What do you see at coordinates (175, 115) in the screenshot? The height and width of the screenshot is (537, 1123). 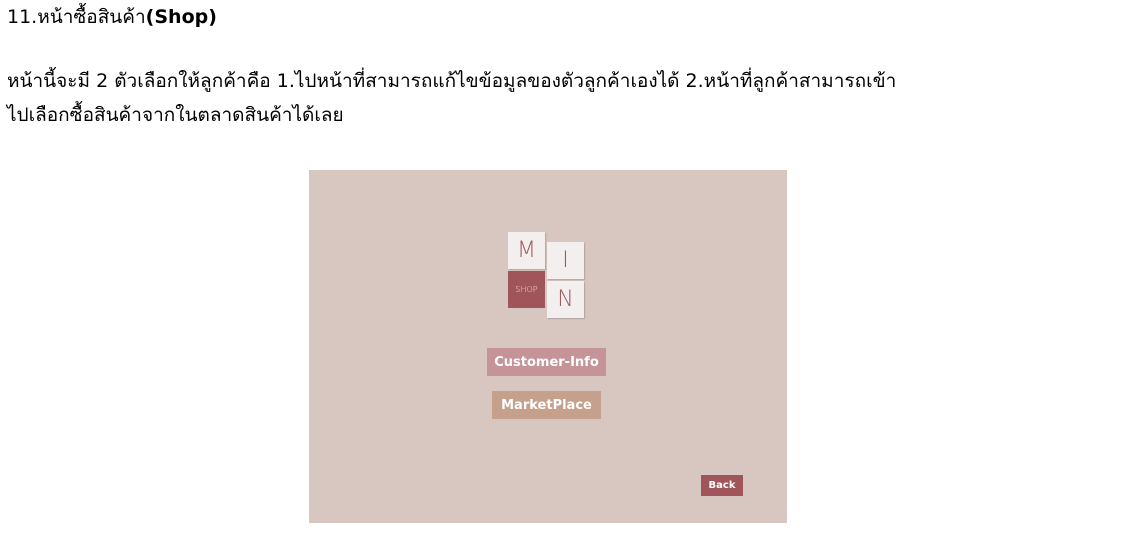 I see `description-line-2: ไปเลือกซื้อสินค้าจากในตลาดสินค้าได้เลย` at bounding box center [175, 115].